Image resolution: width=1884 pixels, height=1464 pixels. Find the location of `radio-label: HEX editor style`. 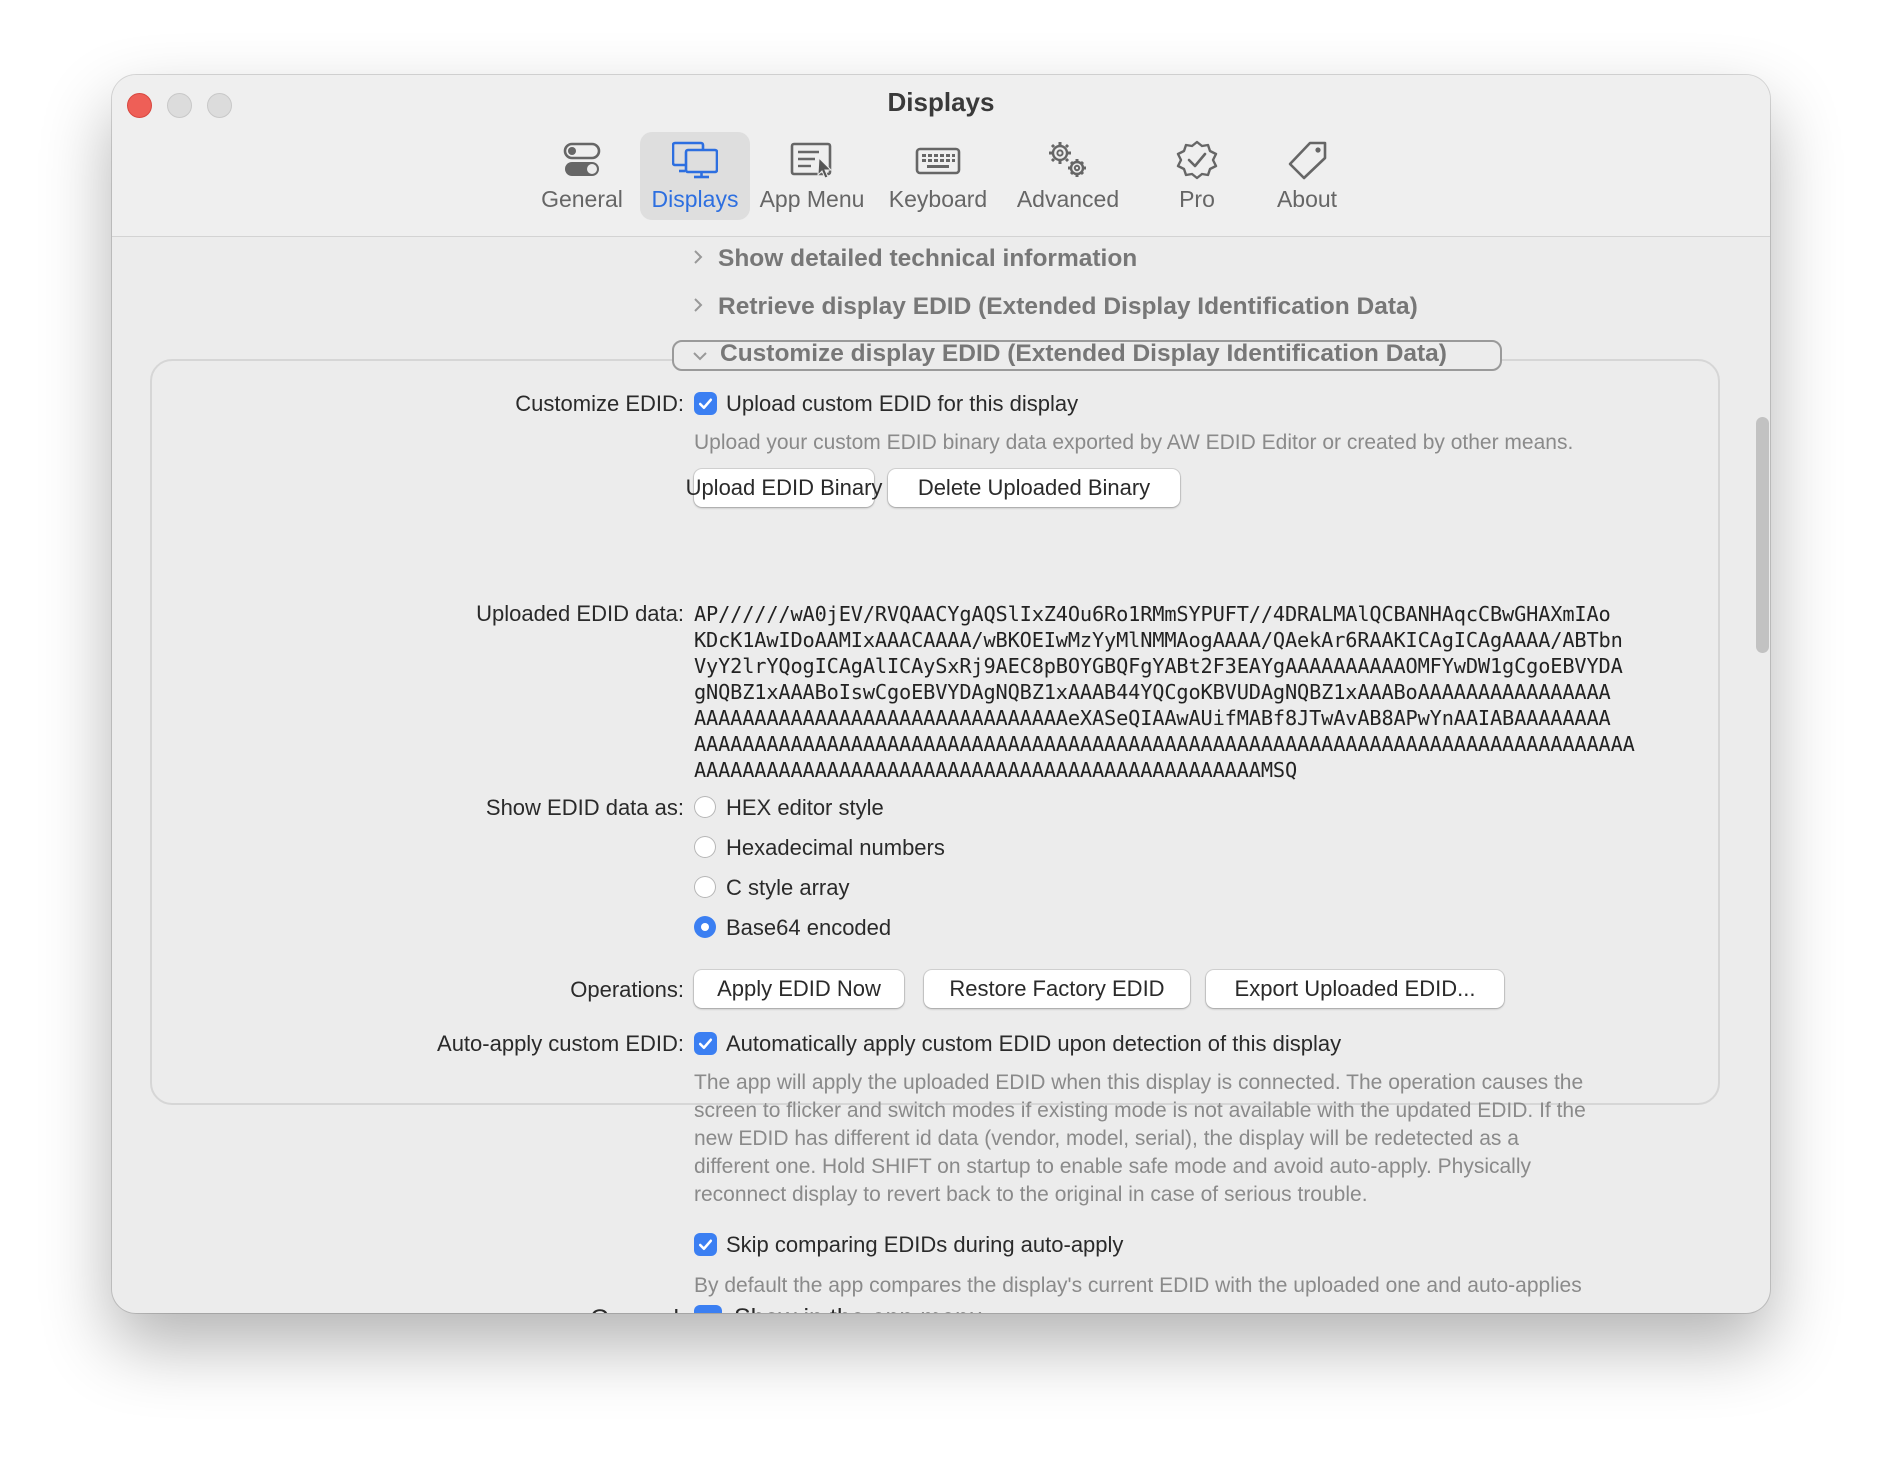

radio-label: HEX editor style is located at coordinates (805, 808).